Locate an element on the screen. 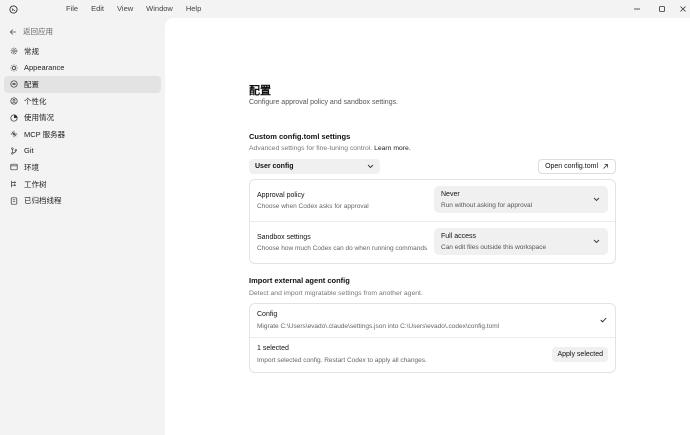 This screenshot has height=435, width=690. usage-icon is located at coordinates (14, 118).